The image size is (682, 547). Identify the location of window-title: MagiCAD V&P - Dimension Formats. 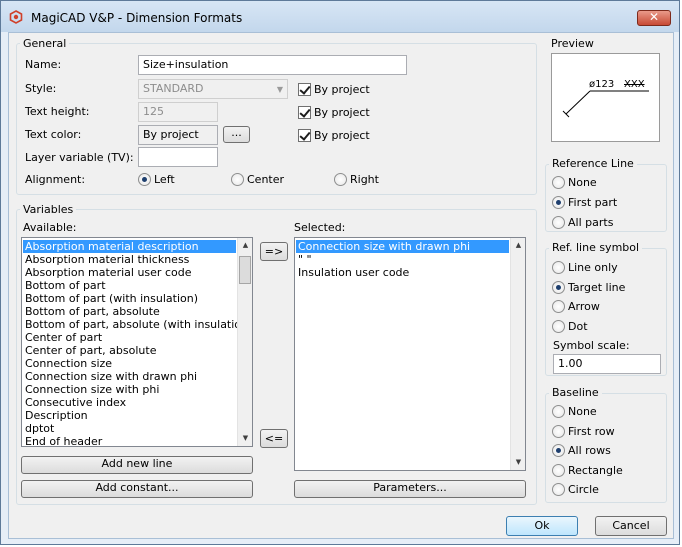
(137, 18).